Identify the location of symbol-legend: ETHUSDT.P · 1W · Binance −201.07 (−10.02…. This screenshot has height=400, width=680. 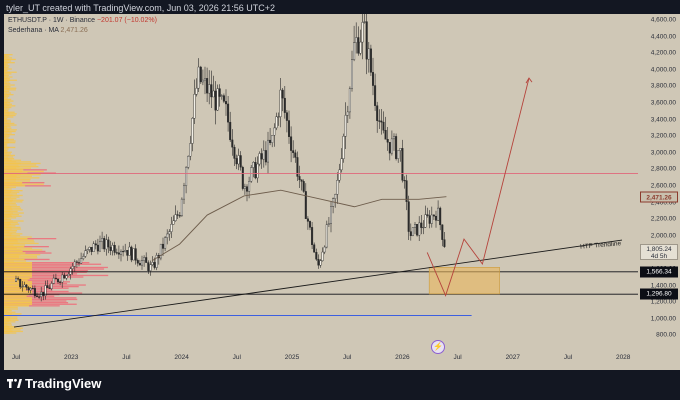
(82, 20).